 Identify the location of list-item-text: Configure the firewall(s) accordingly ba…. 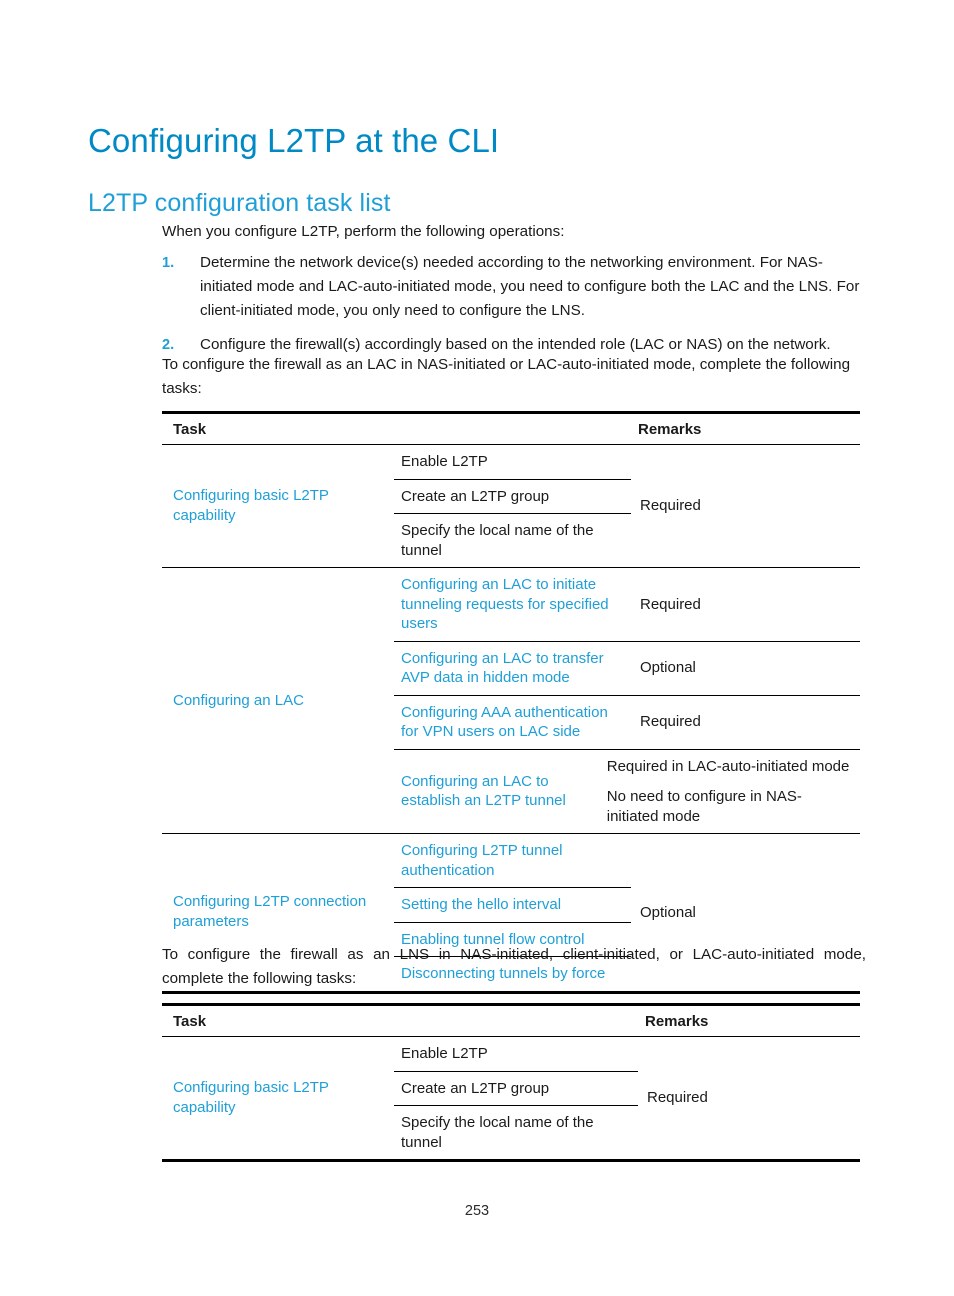
(515, 344).